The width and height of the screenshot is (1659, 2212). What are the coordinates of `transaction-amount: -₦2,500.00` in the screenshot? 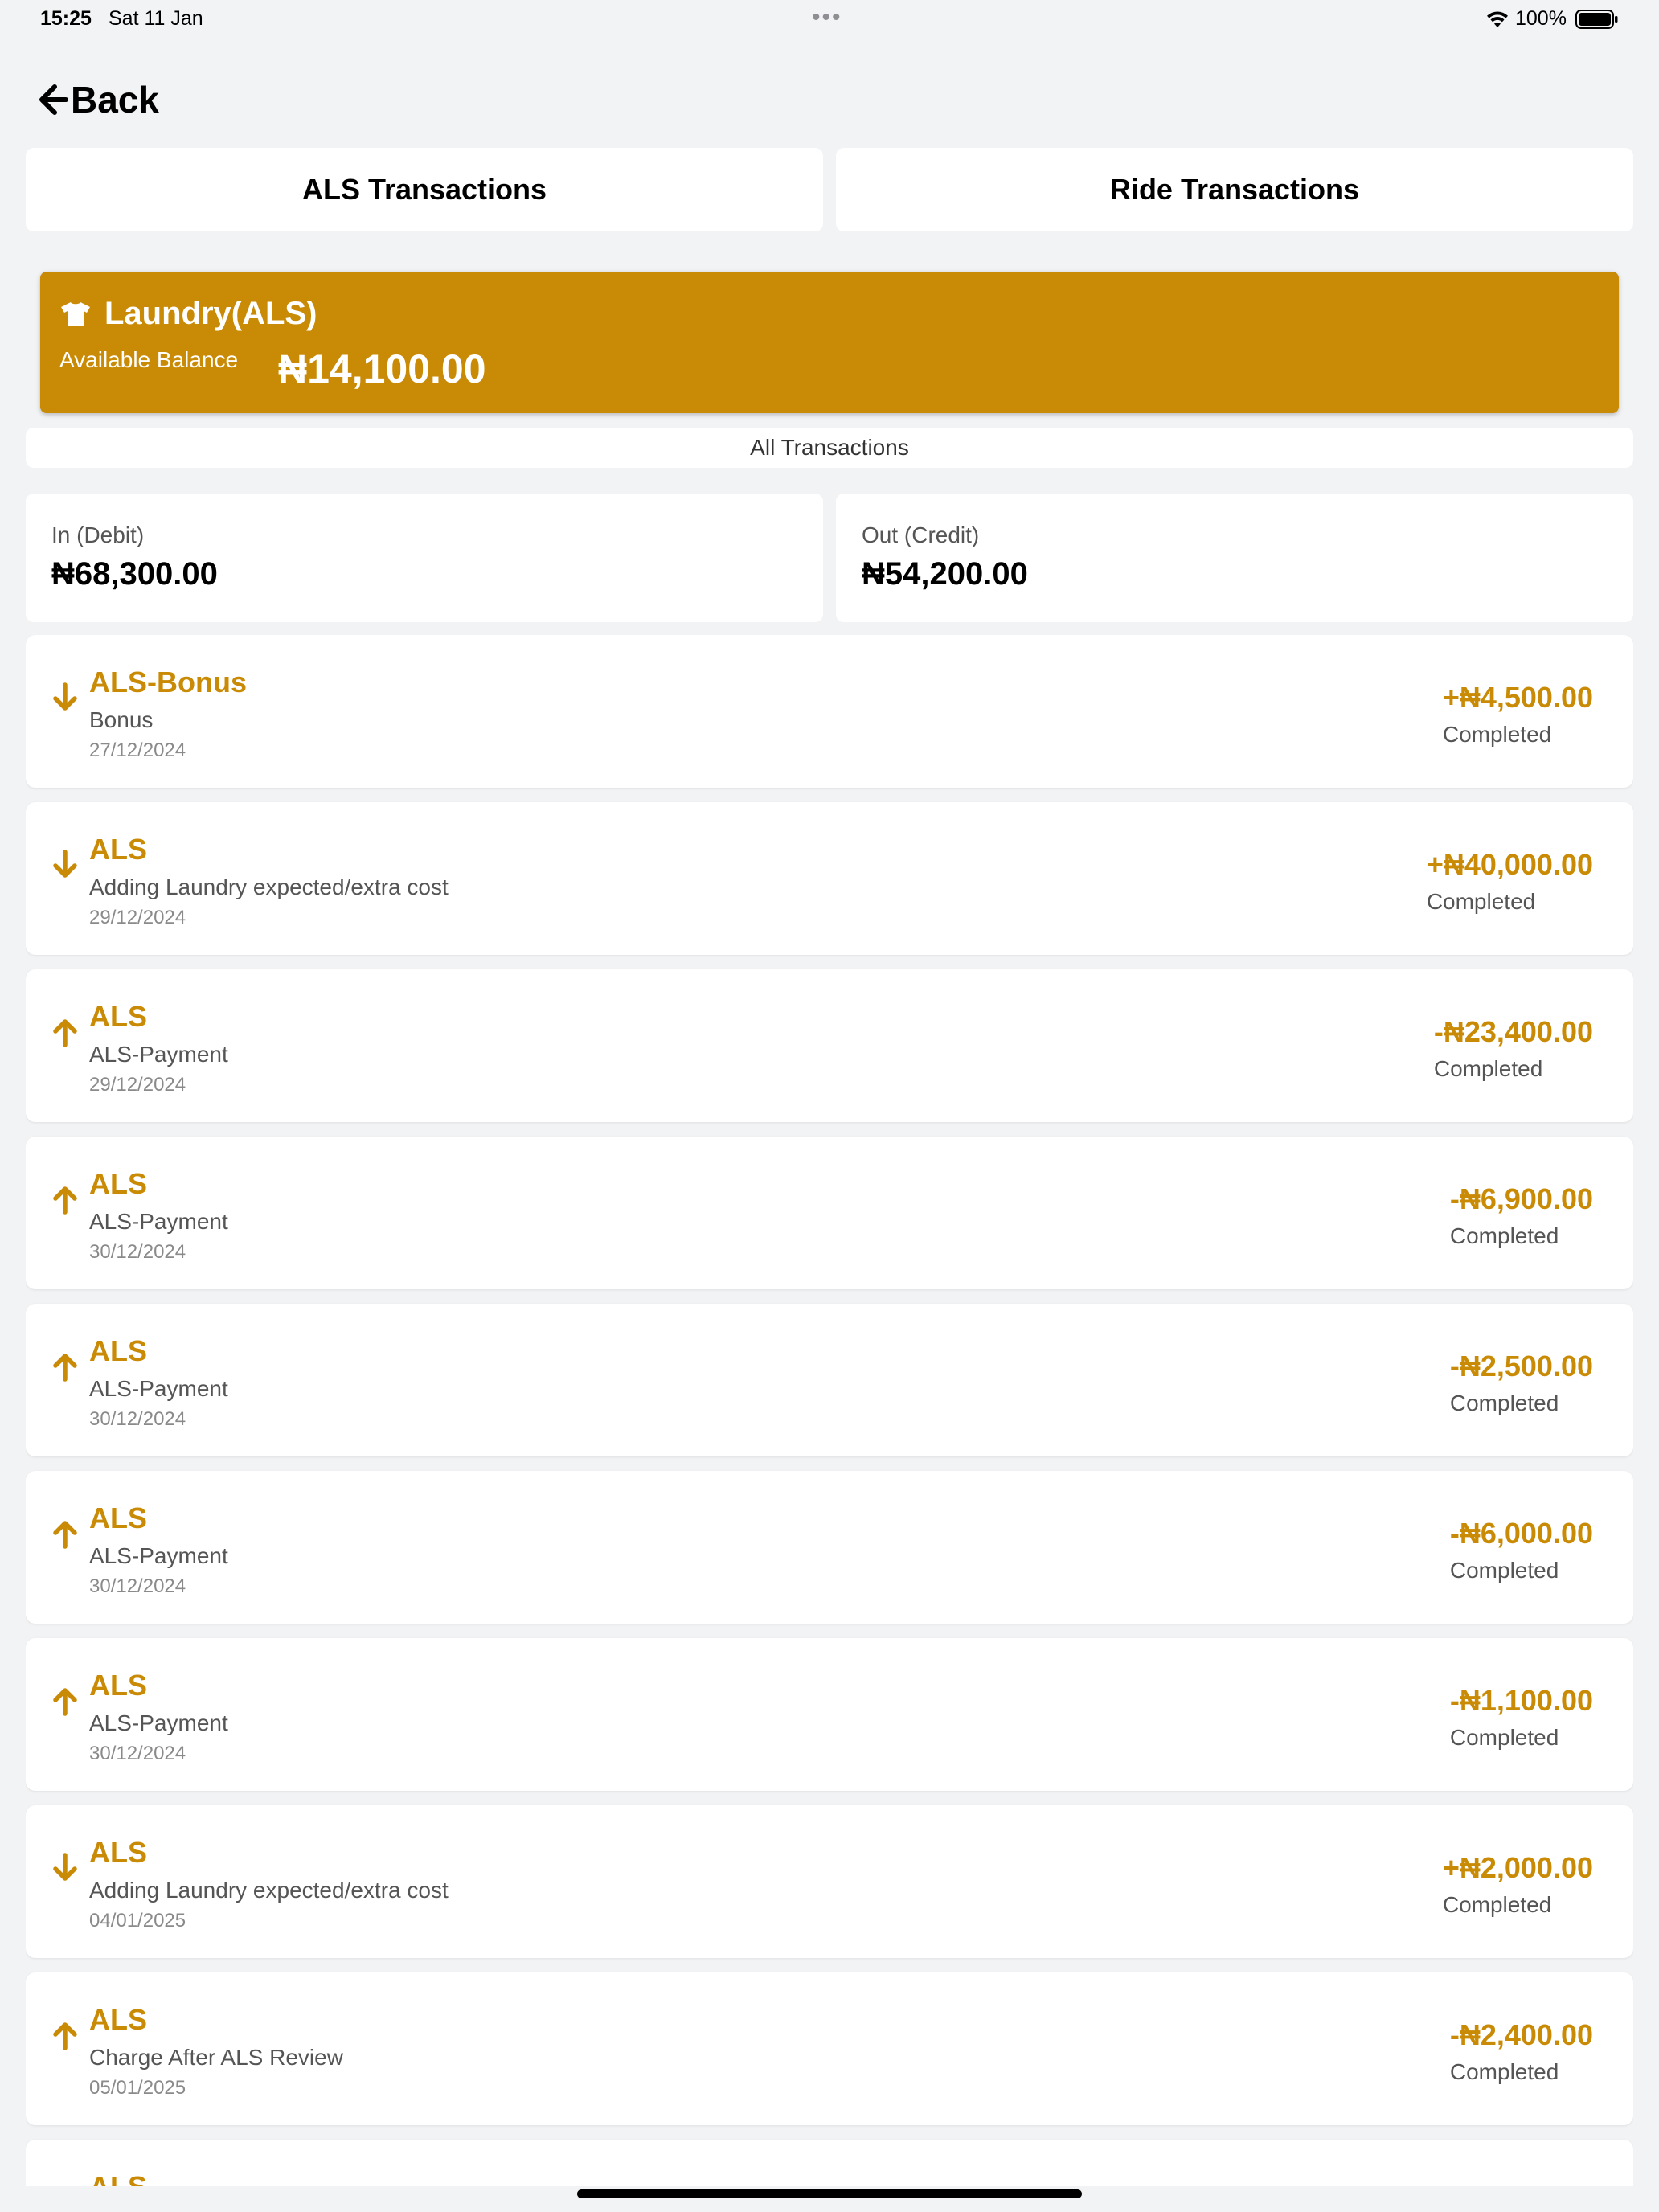 It's located at (1521, 1366).